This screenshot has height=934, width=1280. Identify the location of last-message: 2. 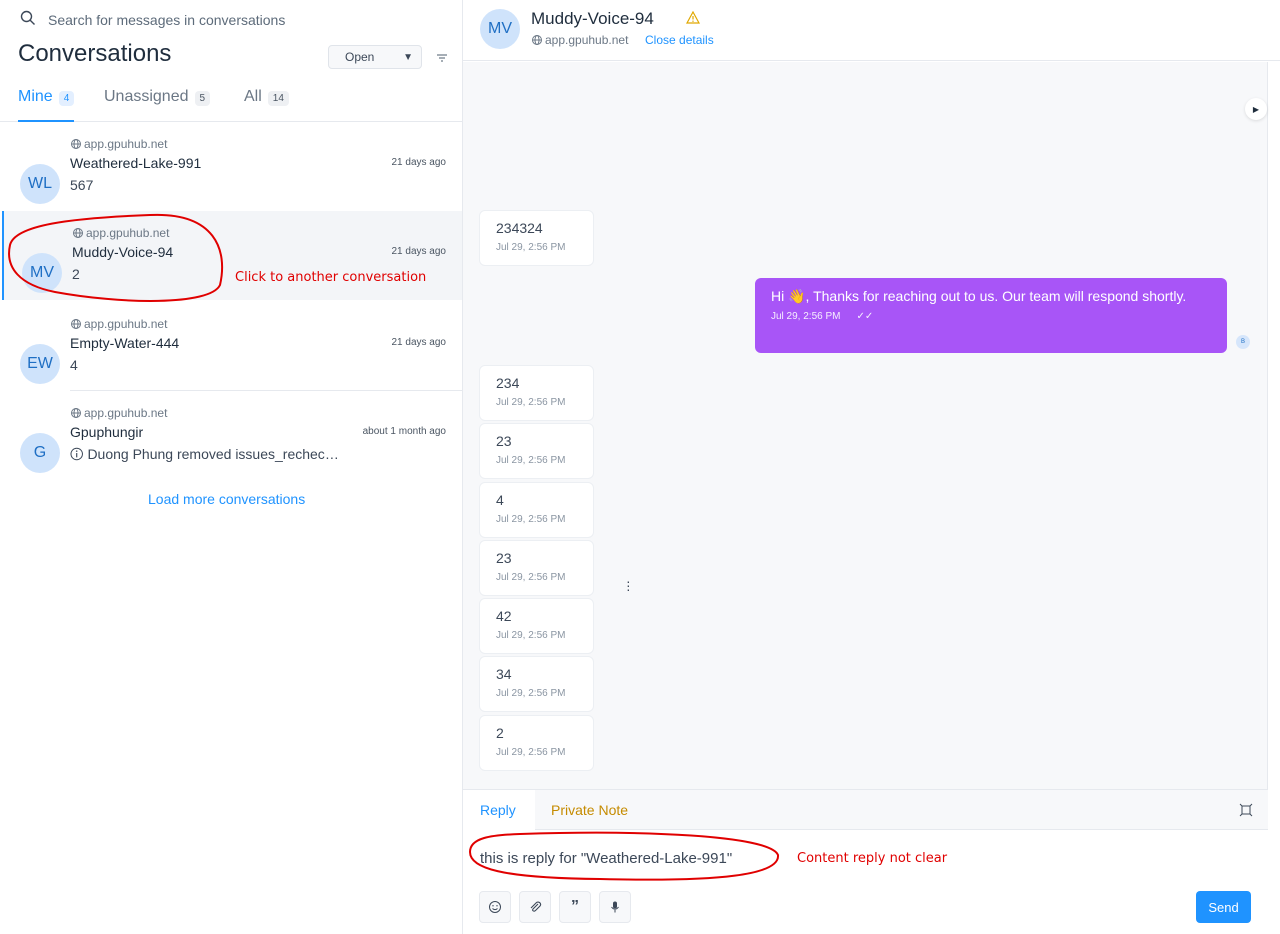
(76, 274).